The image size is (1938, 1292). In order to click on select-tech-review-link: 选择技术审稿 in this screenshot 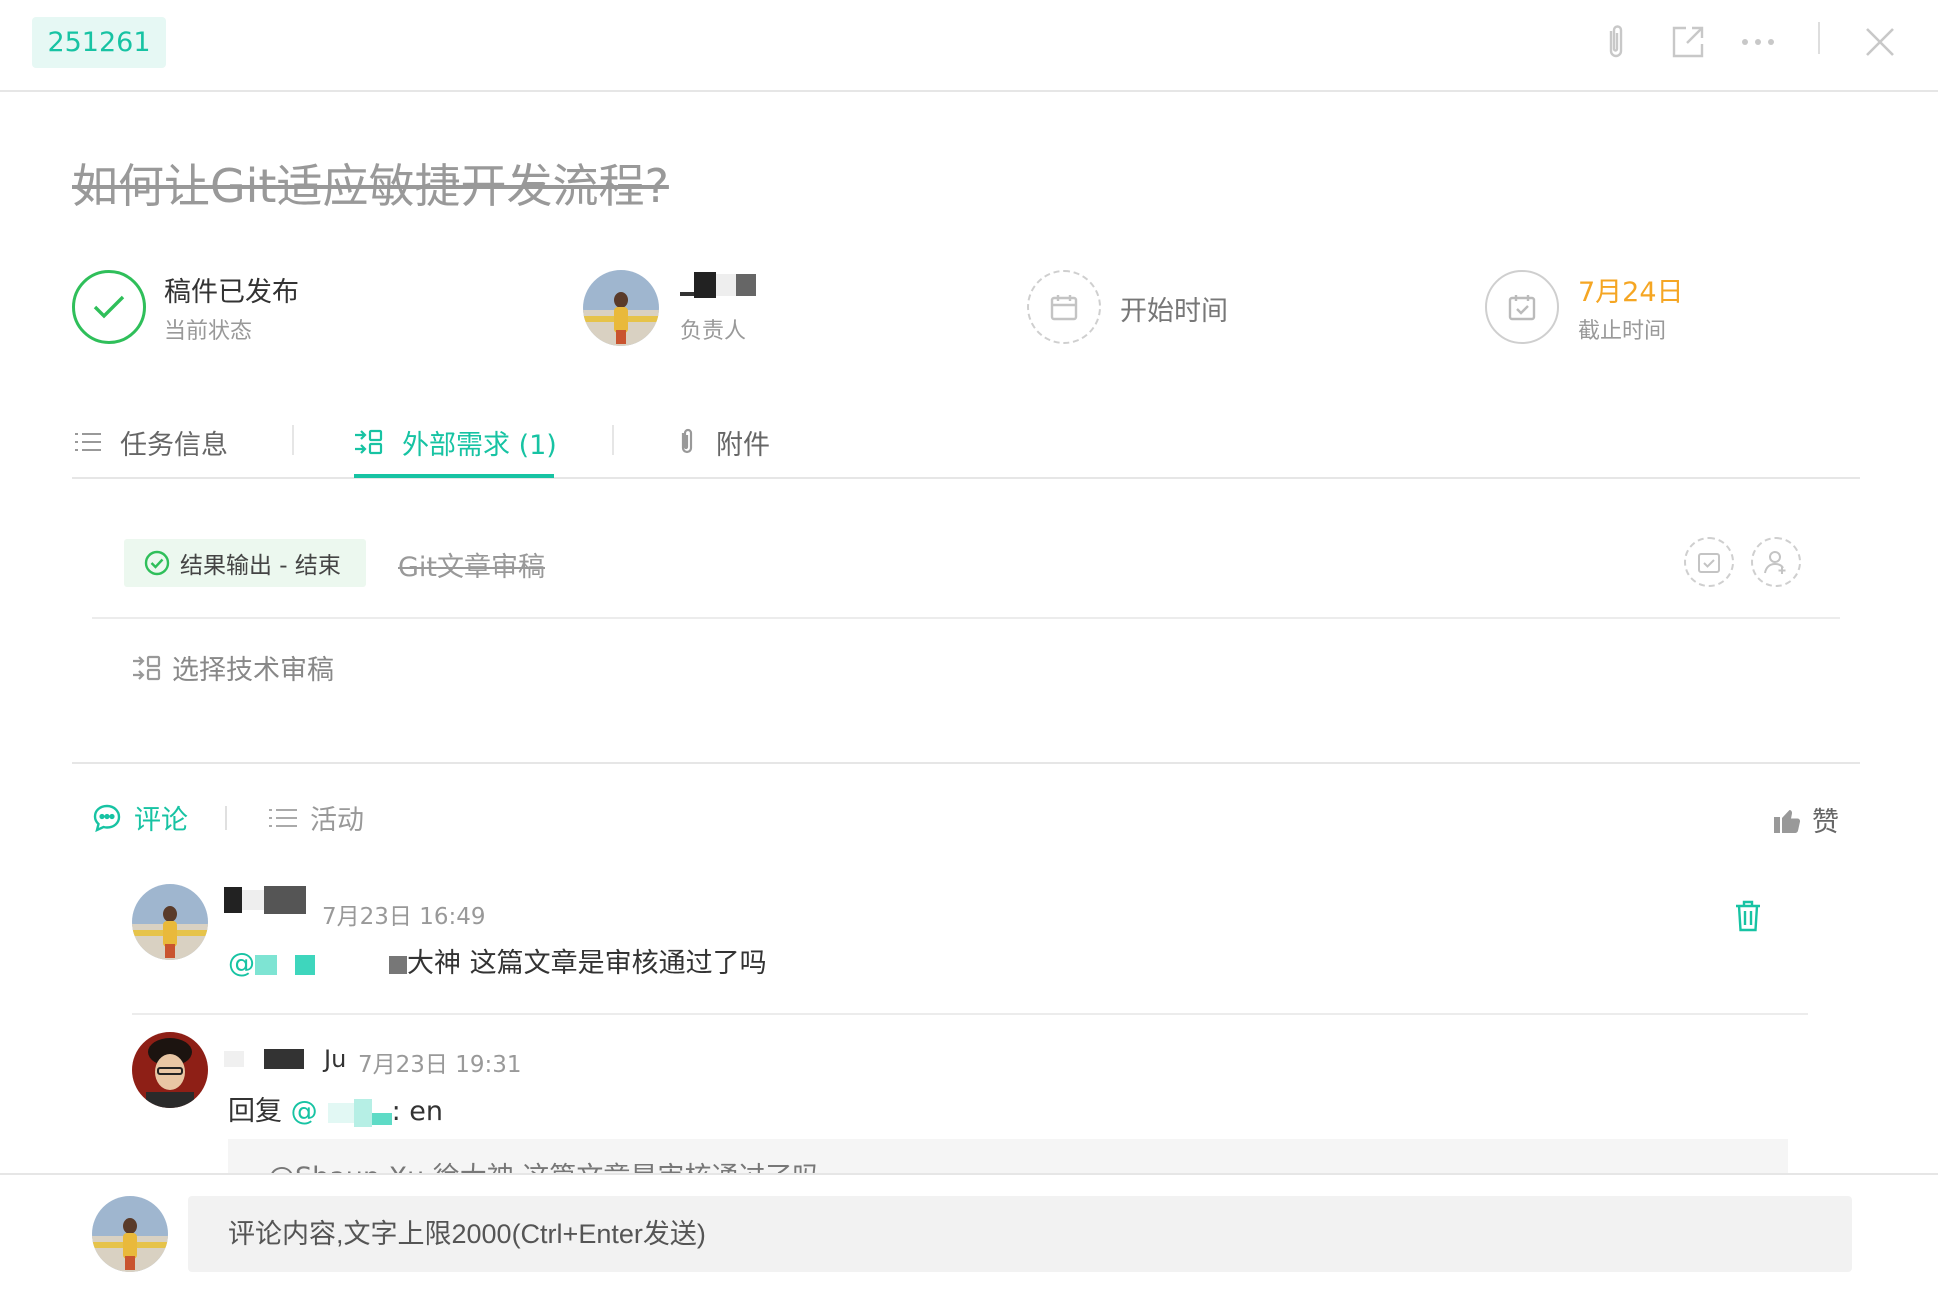, I will do `click(233, 667)`.